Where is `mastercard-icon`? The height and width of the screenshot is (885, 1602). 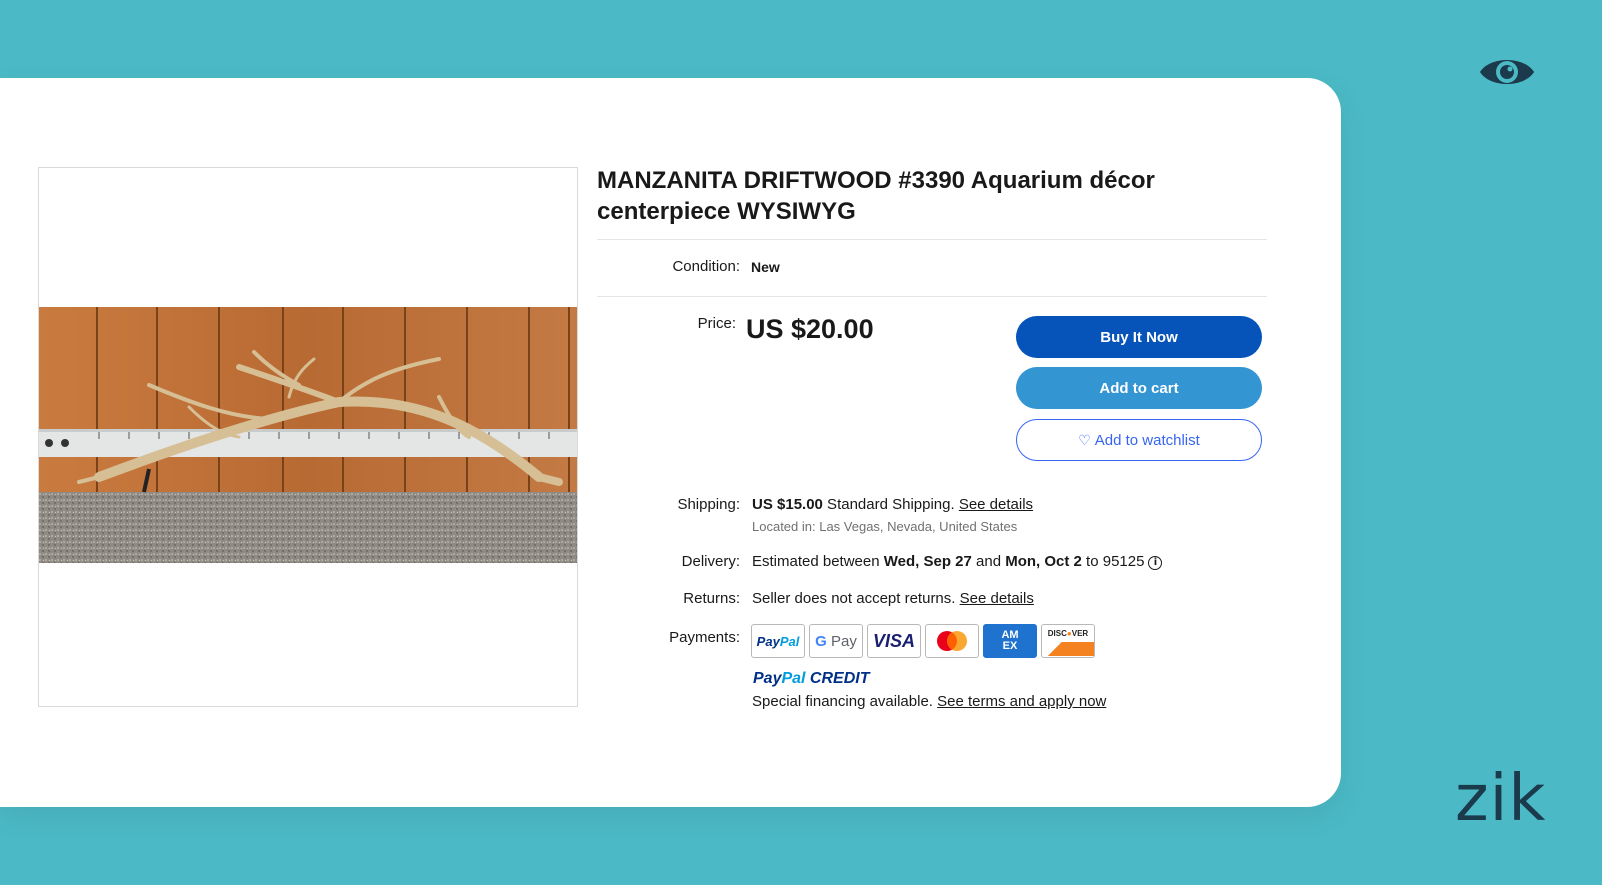 mastercard-icon is located at coordinates (952, 641).